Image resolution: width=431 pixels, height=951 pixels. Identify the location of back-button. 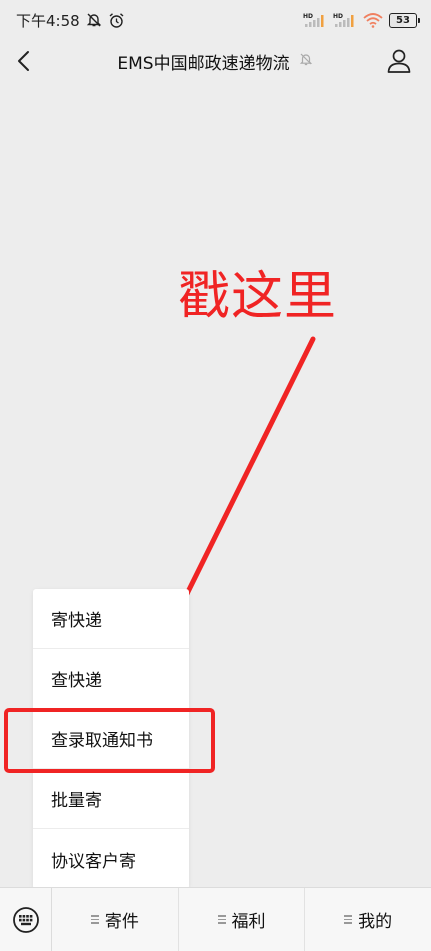
(25, 61).